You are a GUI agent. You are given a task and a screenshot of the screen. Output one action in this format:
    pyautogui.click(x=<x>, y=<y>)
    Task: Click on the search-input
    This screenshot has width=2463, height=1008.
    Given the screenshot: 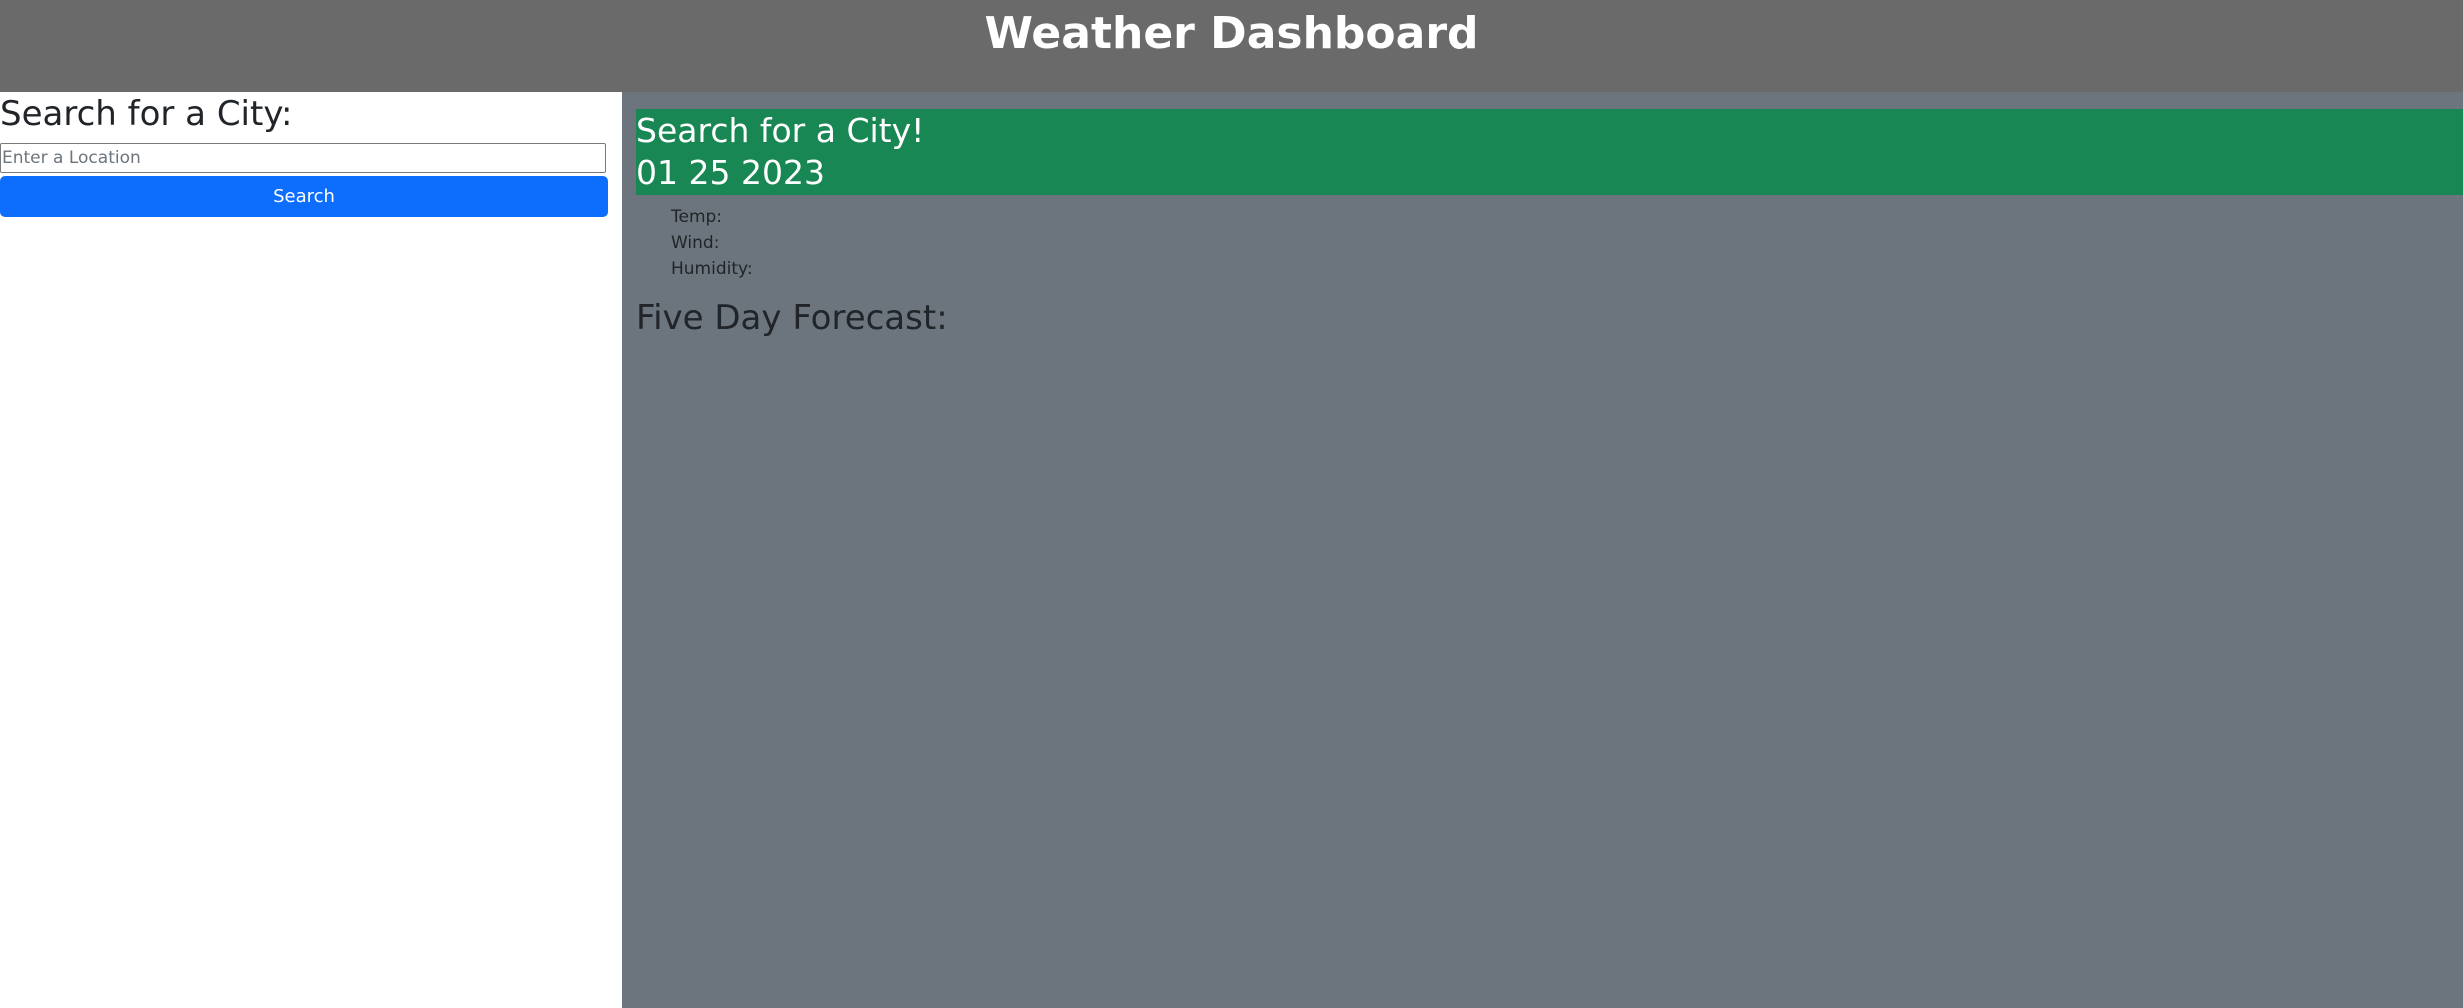 What is the action you would take?
    pyautogui.click(x=303, y=158)
    